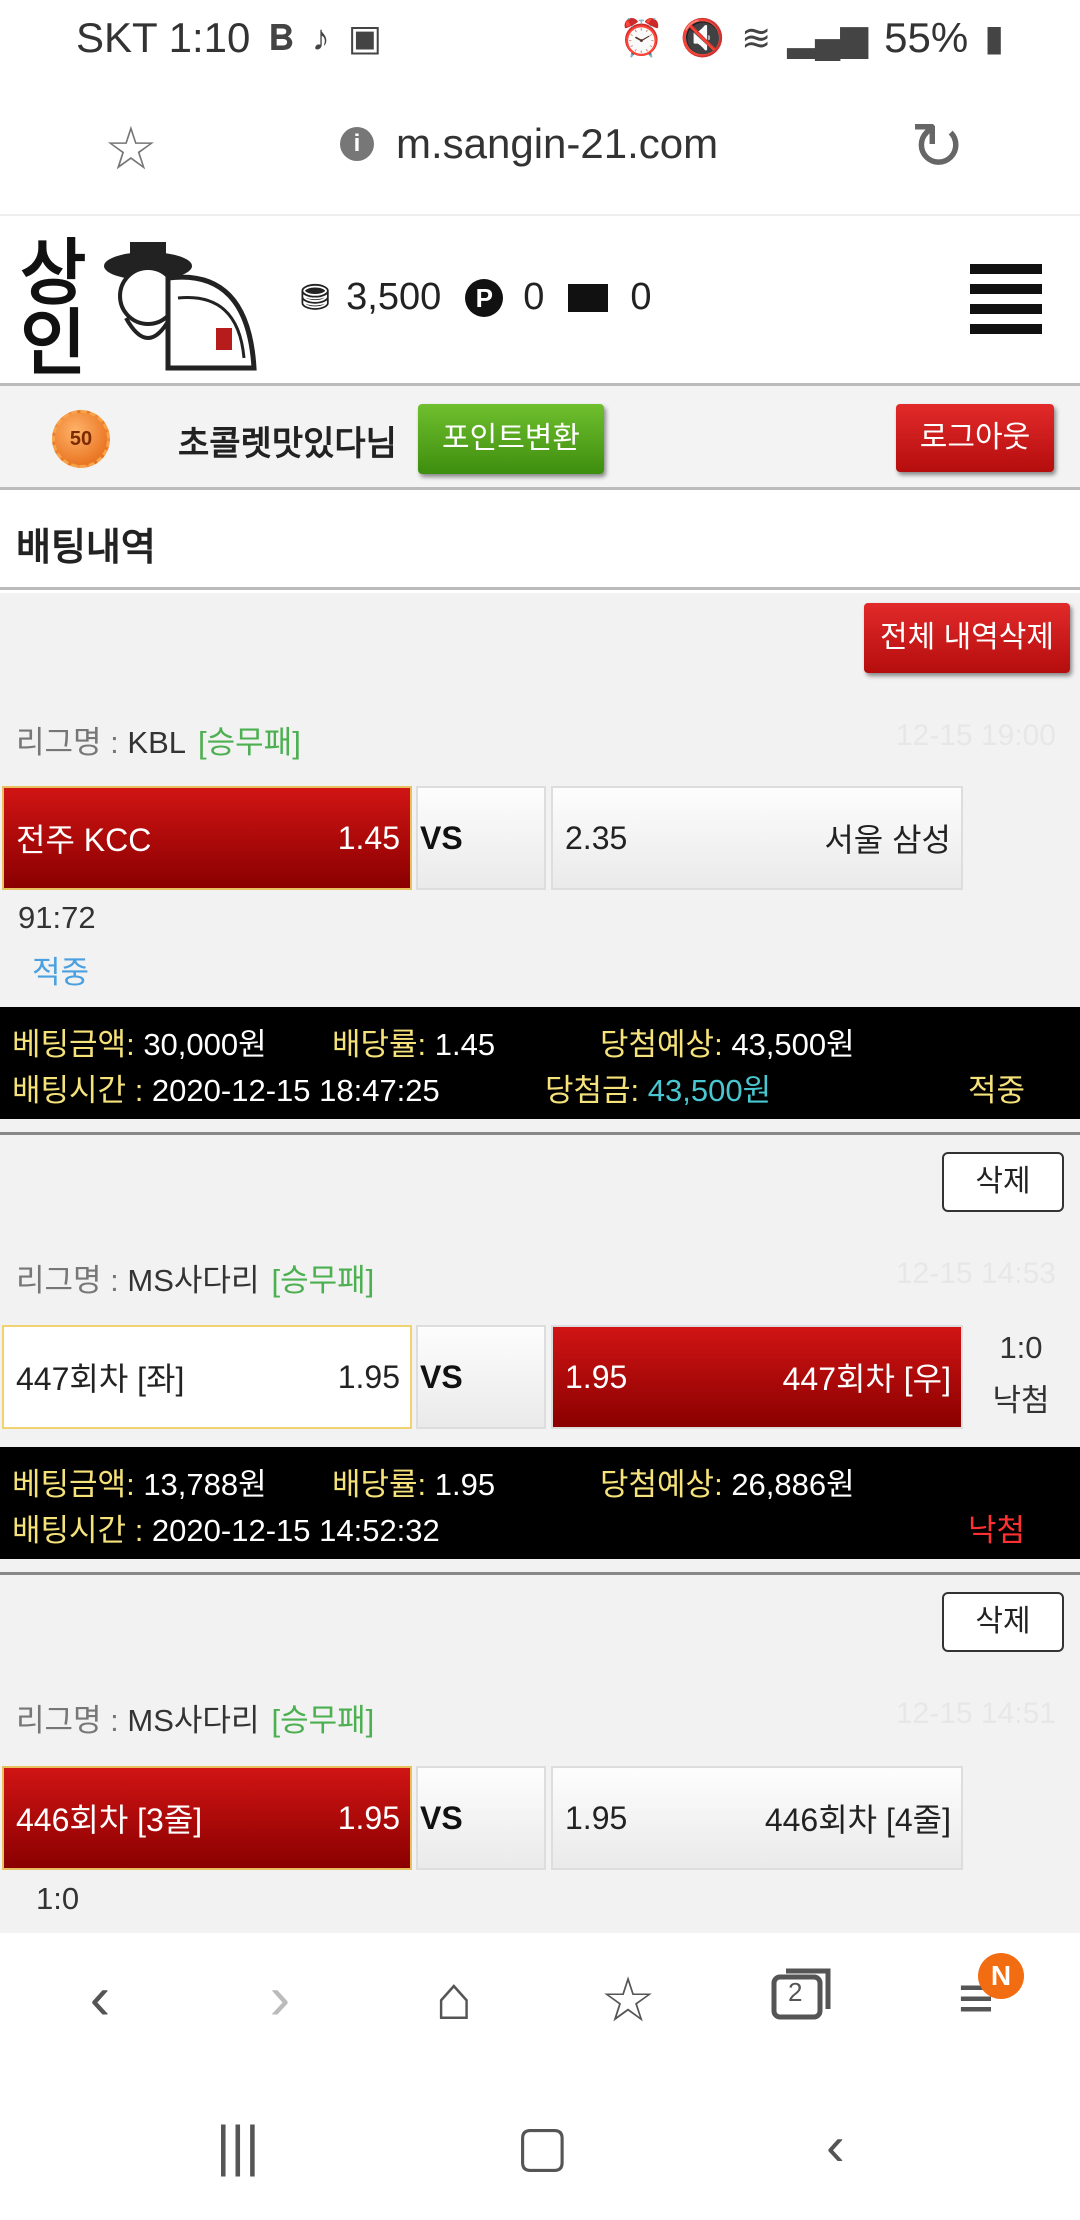  What do you see at coordinates (557, 143) in the screenshot?
I see `url-text: m.sangin-21.com` at bounding box center [557, 143].